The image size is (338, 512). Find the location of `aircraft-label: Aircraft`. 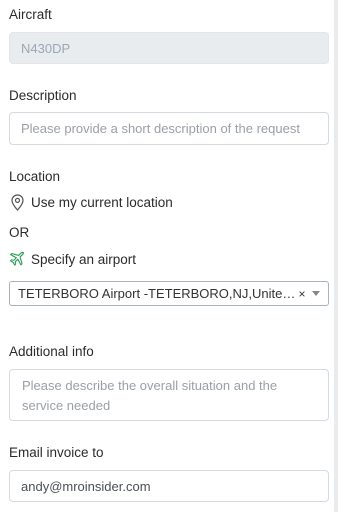

aircraft-label: Aircraft is located at coordinates (30, 14).